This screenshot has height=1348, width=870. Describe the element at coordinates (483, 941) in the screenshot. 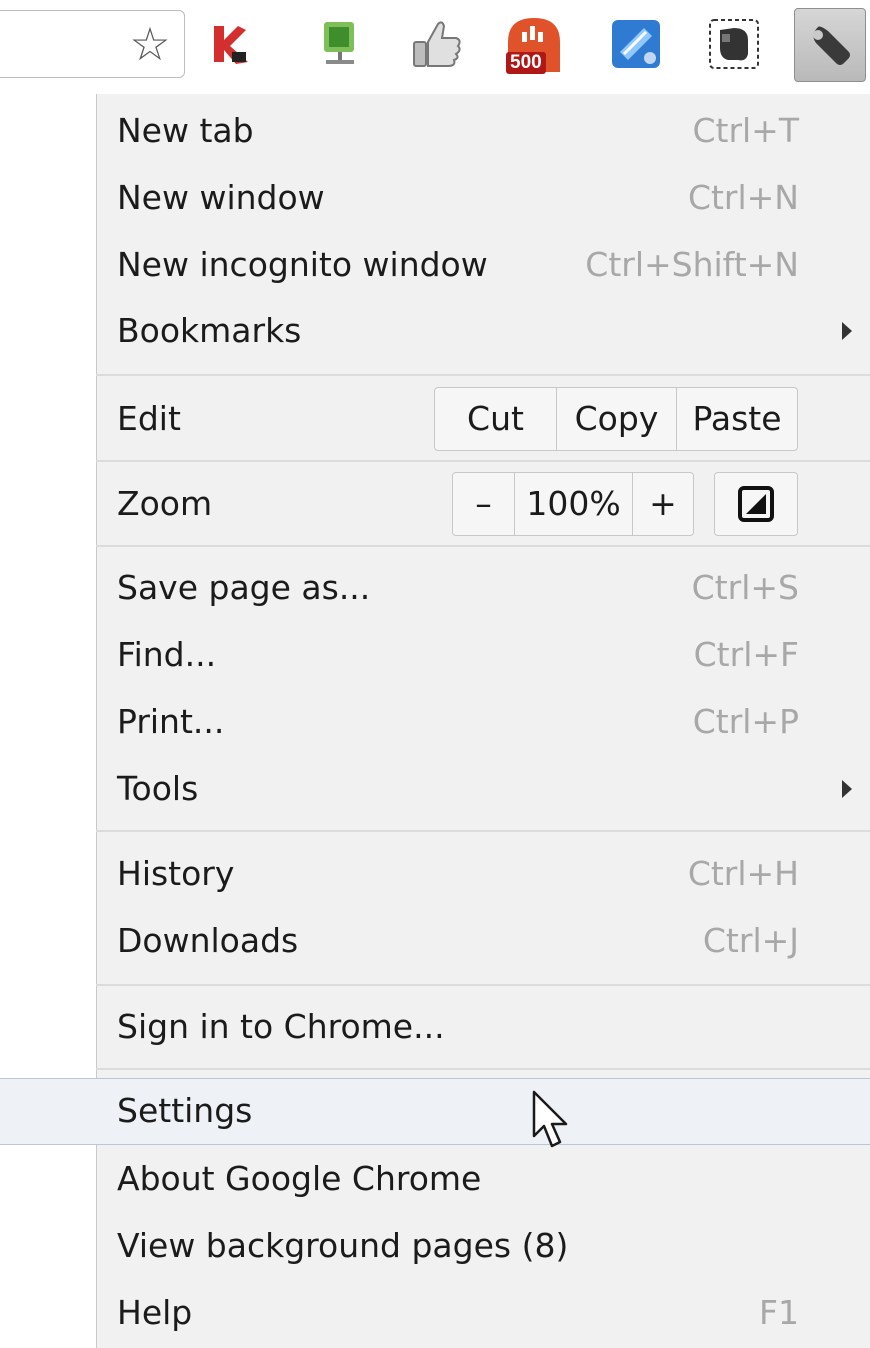

I see `menu-item-downloads: Downloads Ctrl+J` at that location.